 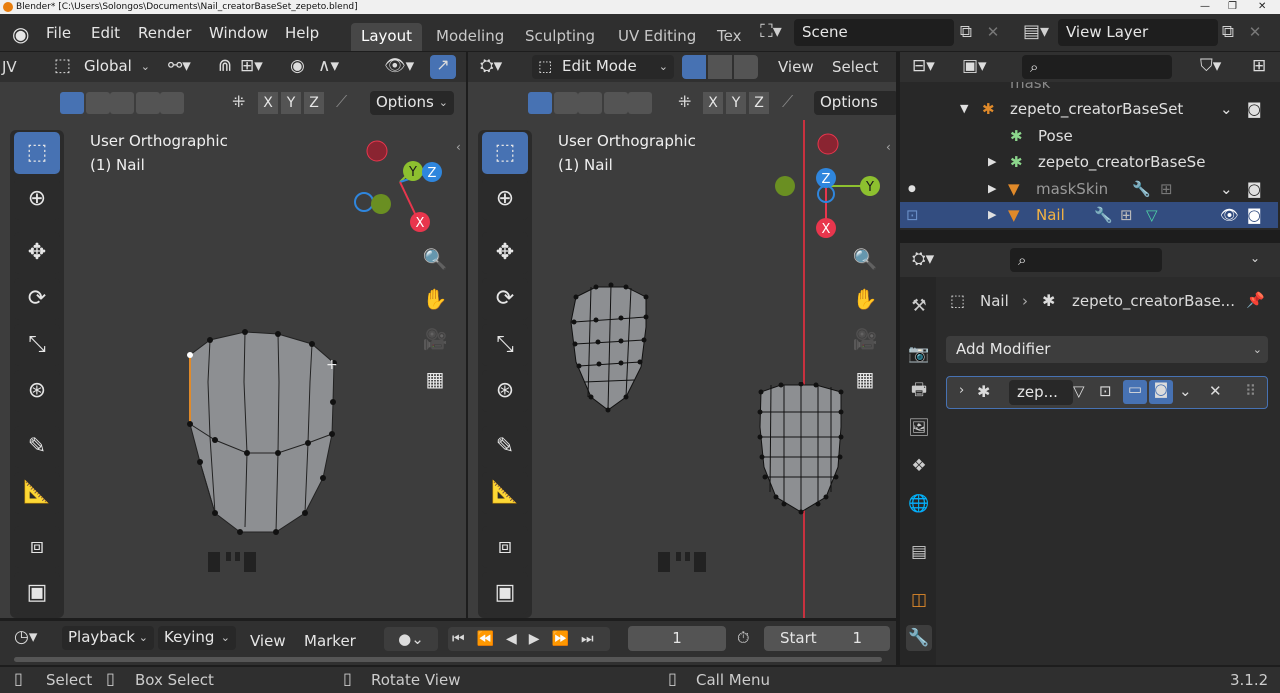 What do you see at coordinates (855, 67) in the screenshot?
I see `menu-select: Select` at bounding box center [855, 67].